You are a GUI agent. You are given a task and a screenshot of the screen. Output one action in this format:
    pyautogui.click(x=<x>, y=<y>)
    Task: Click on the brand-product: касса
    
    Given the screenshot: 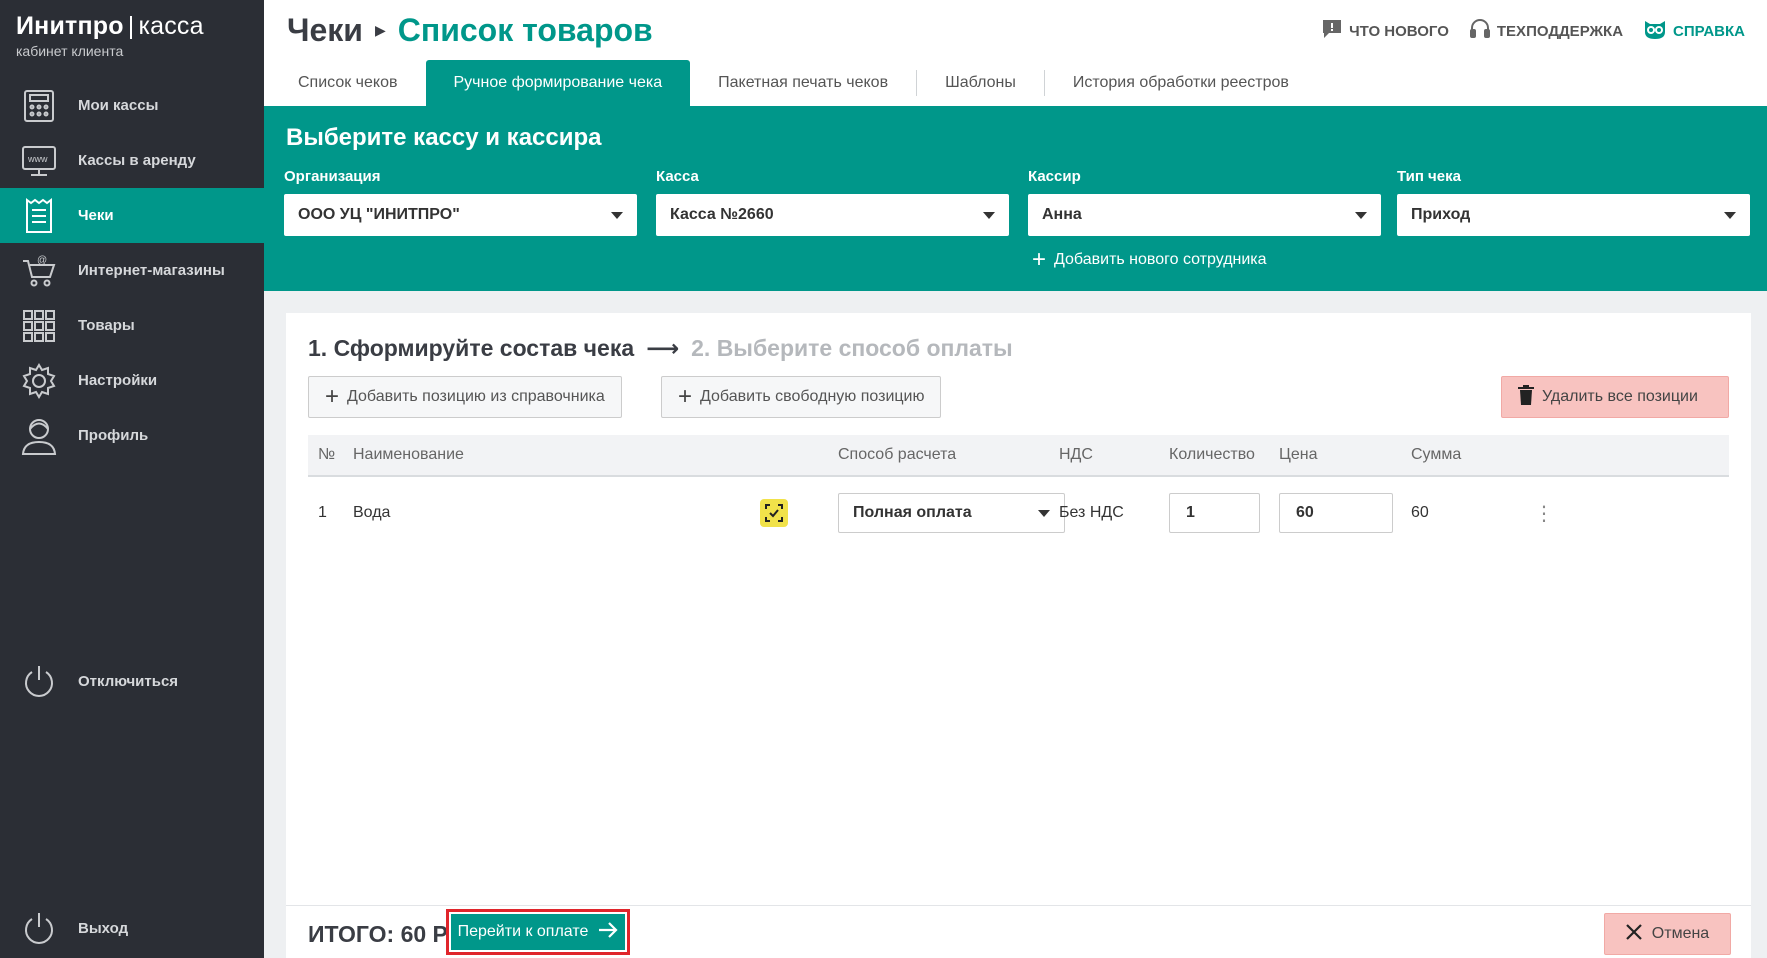 What is the action you would take?
    pyautogui.click(x=171, y=26)
    